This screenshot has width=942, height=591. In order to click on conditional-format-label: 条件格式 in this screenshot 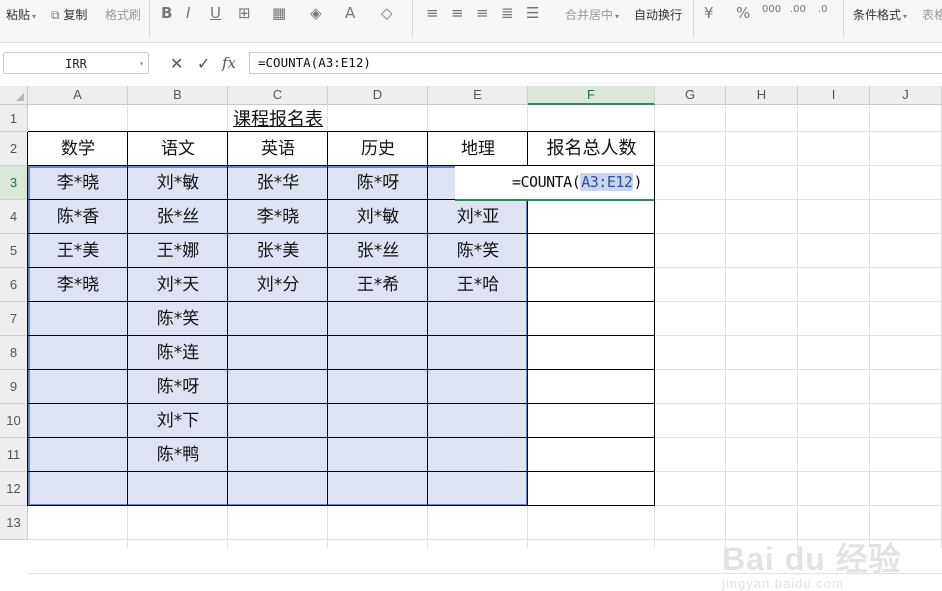, I will do `click(877, 15)`.